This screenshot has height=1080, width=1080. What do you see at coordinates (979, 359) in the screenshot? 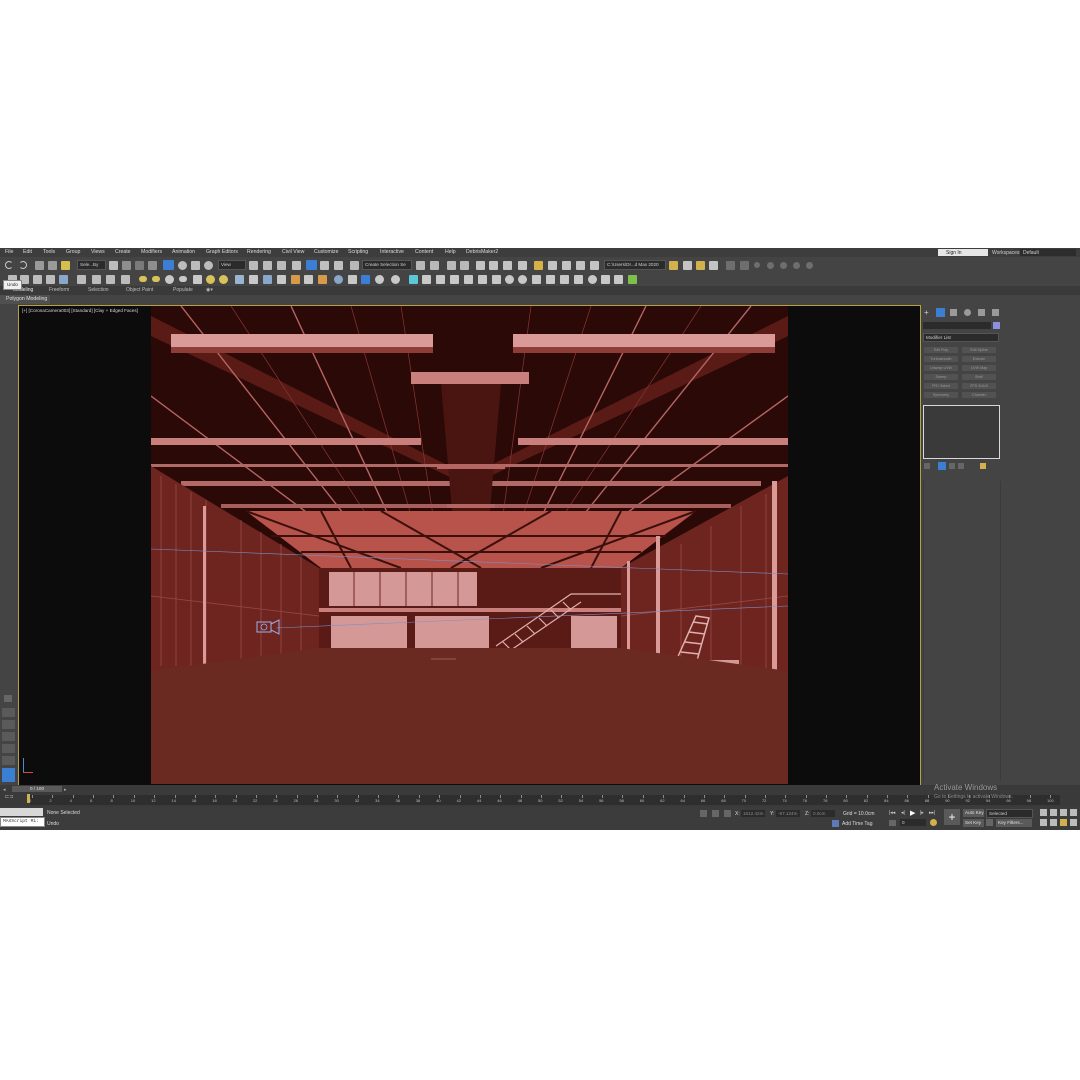
I see `modifier-extrude-button: Extrude` at bounding box center [979, 359].